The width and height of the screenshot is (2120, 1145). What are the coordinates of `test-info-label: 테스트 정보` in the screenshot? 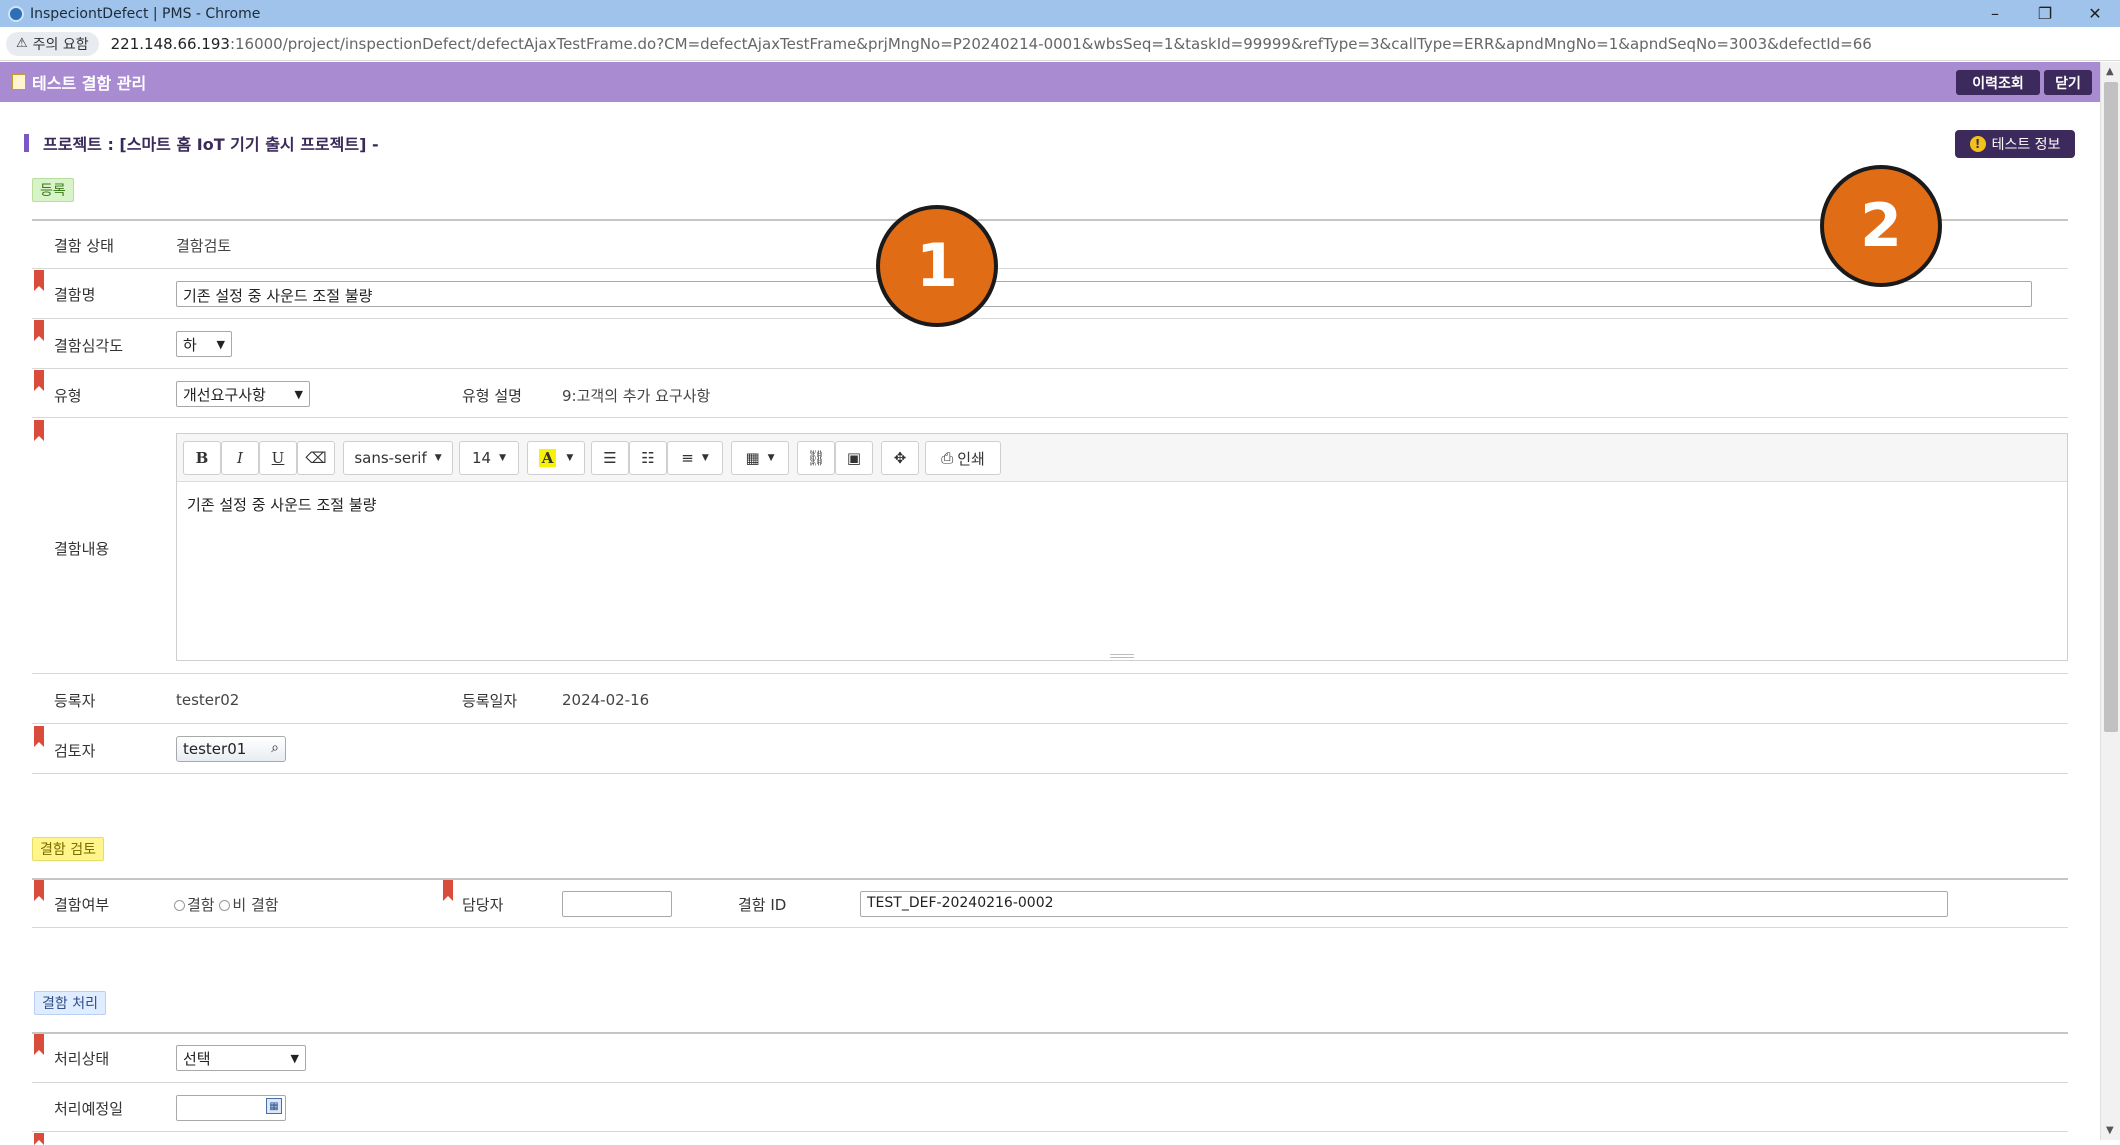 It's located at (2026, 145).